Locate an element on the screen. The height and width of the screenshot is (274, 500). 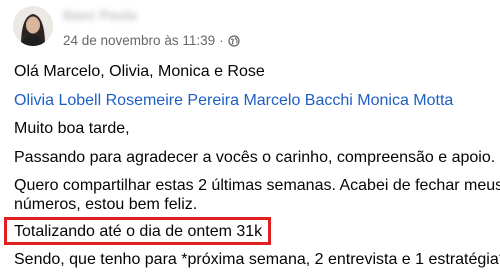
greeting-text: Olá Marcelo, Olivia, Monica e Rose is located at coordinates (139, 71).